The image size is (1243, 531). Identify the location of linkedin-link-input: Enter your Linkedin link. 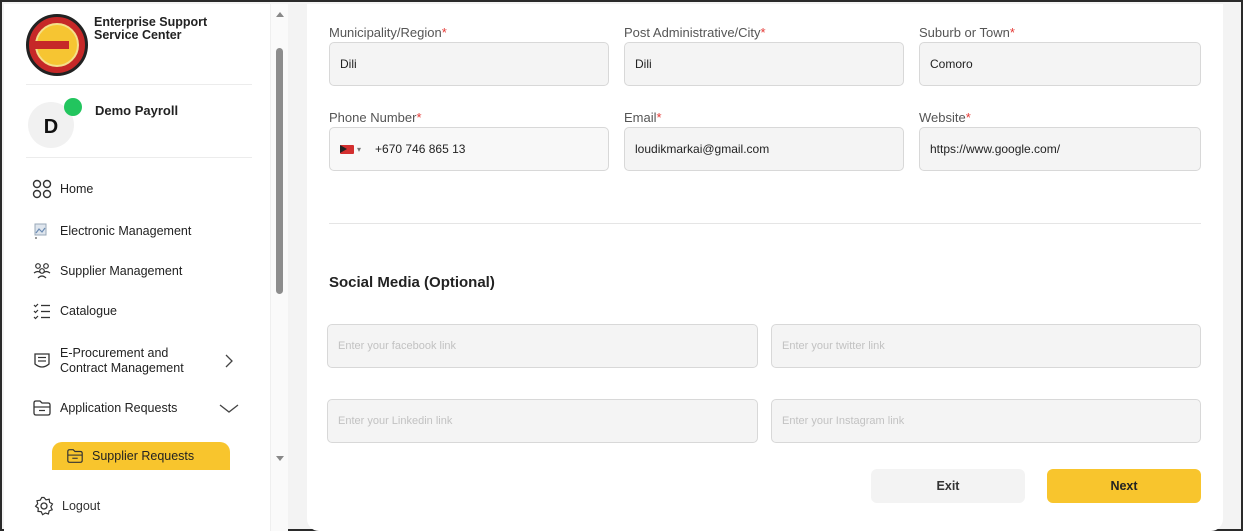
(542, 421).